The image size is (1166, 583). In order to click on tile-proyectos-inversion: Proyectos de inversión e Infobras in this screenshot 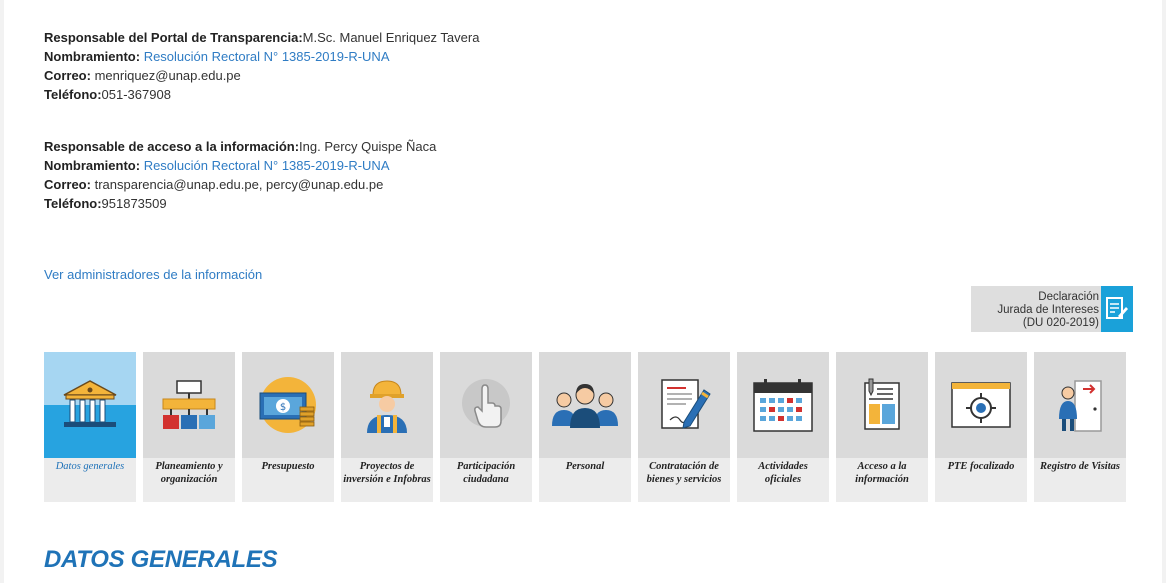, I will do `click(387, 427)`.